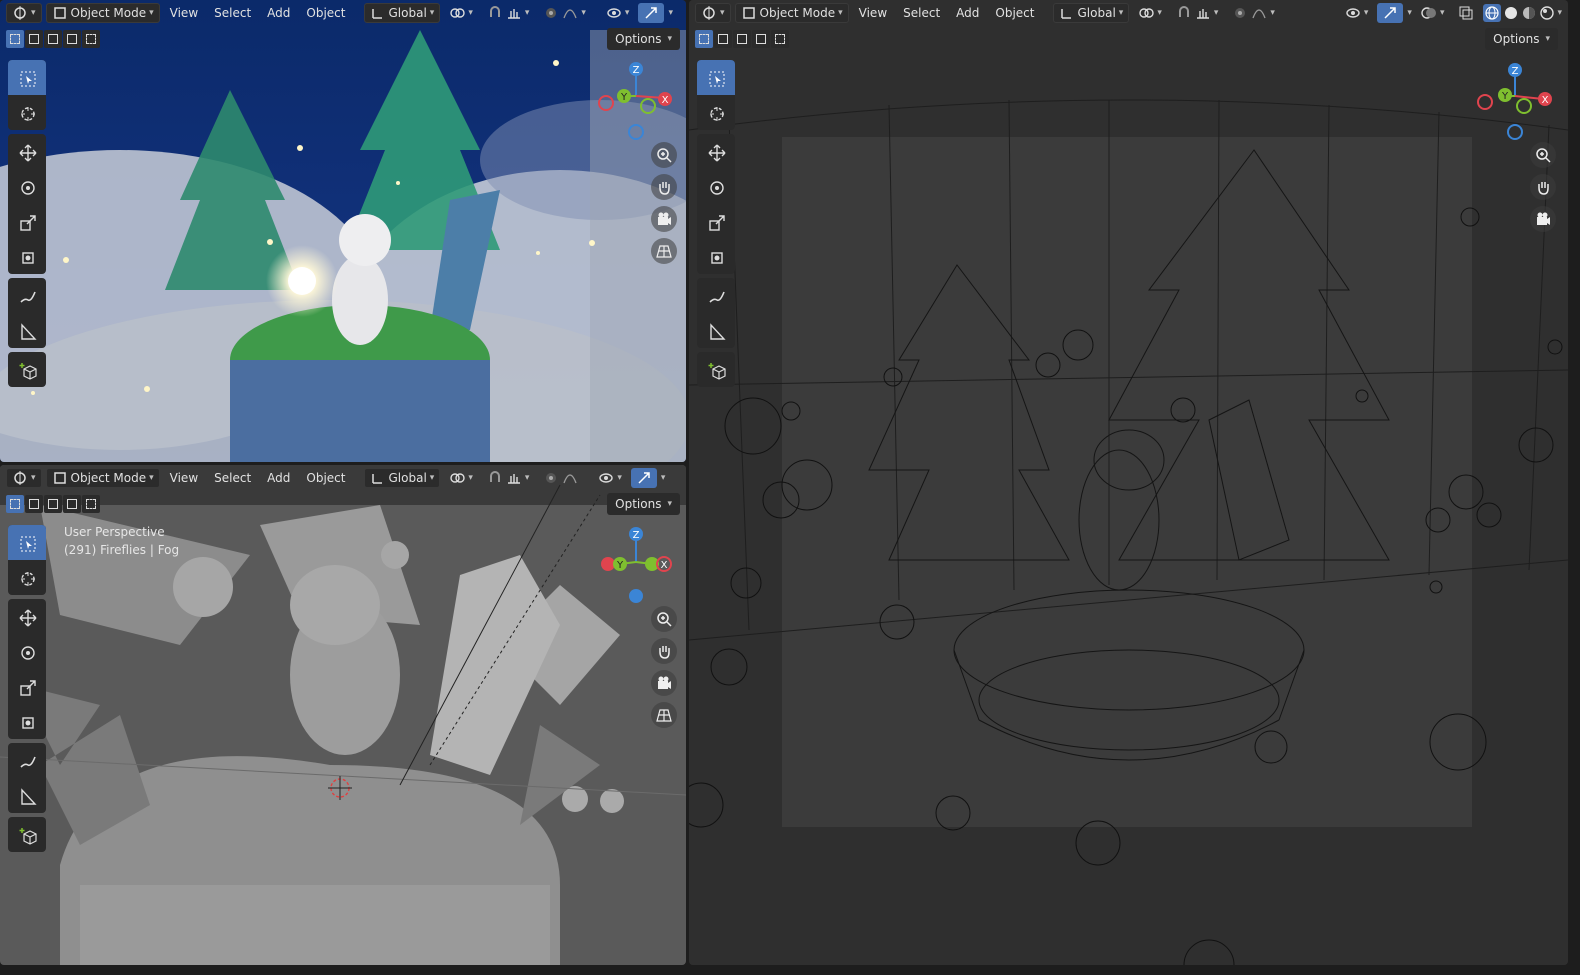  What do you see at coordinates (1547, 13) in the screenshot?
I see `shading-rendered-icon` at bounding box center [1547, 13].